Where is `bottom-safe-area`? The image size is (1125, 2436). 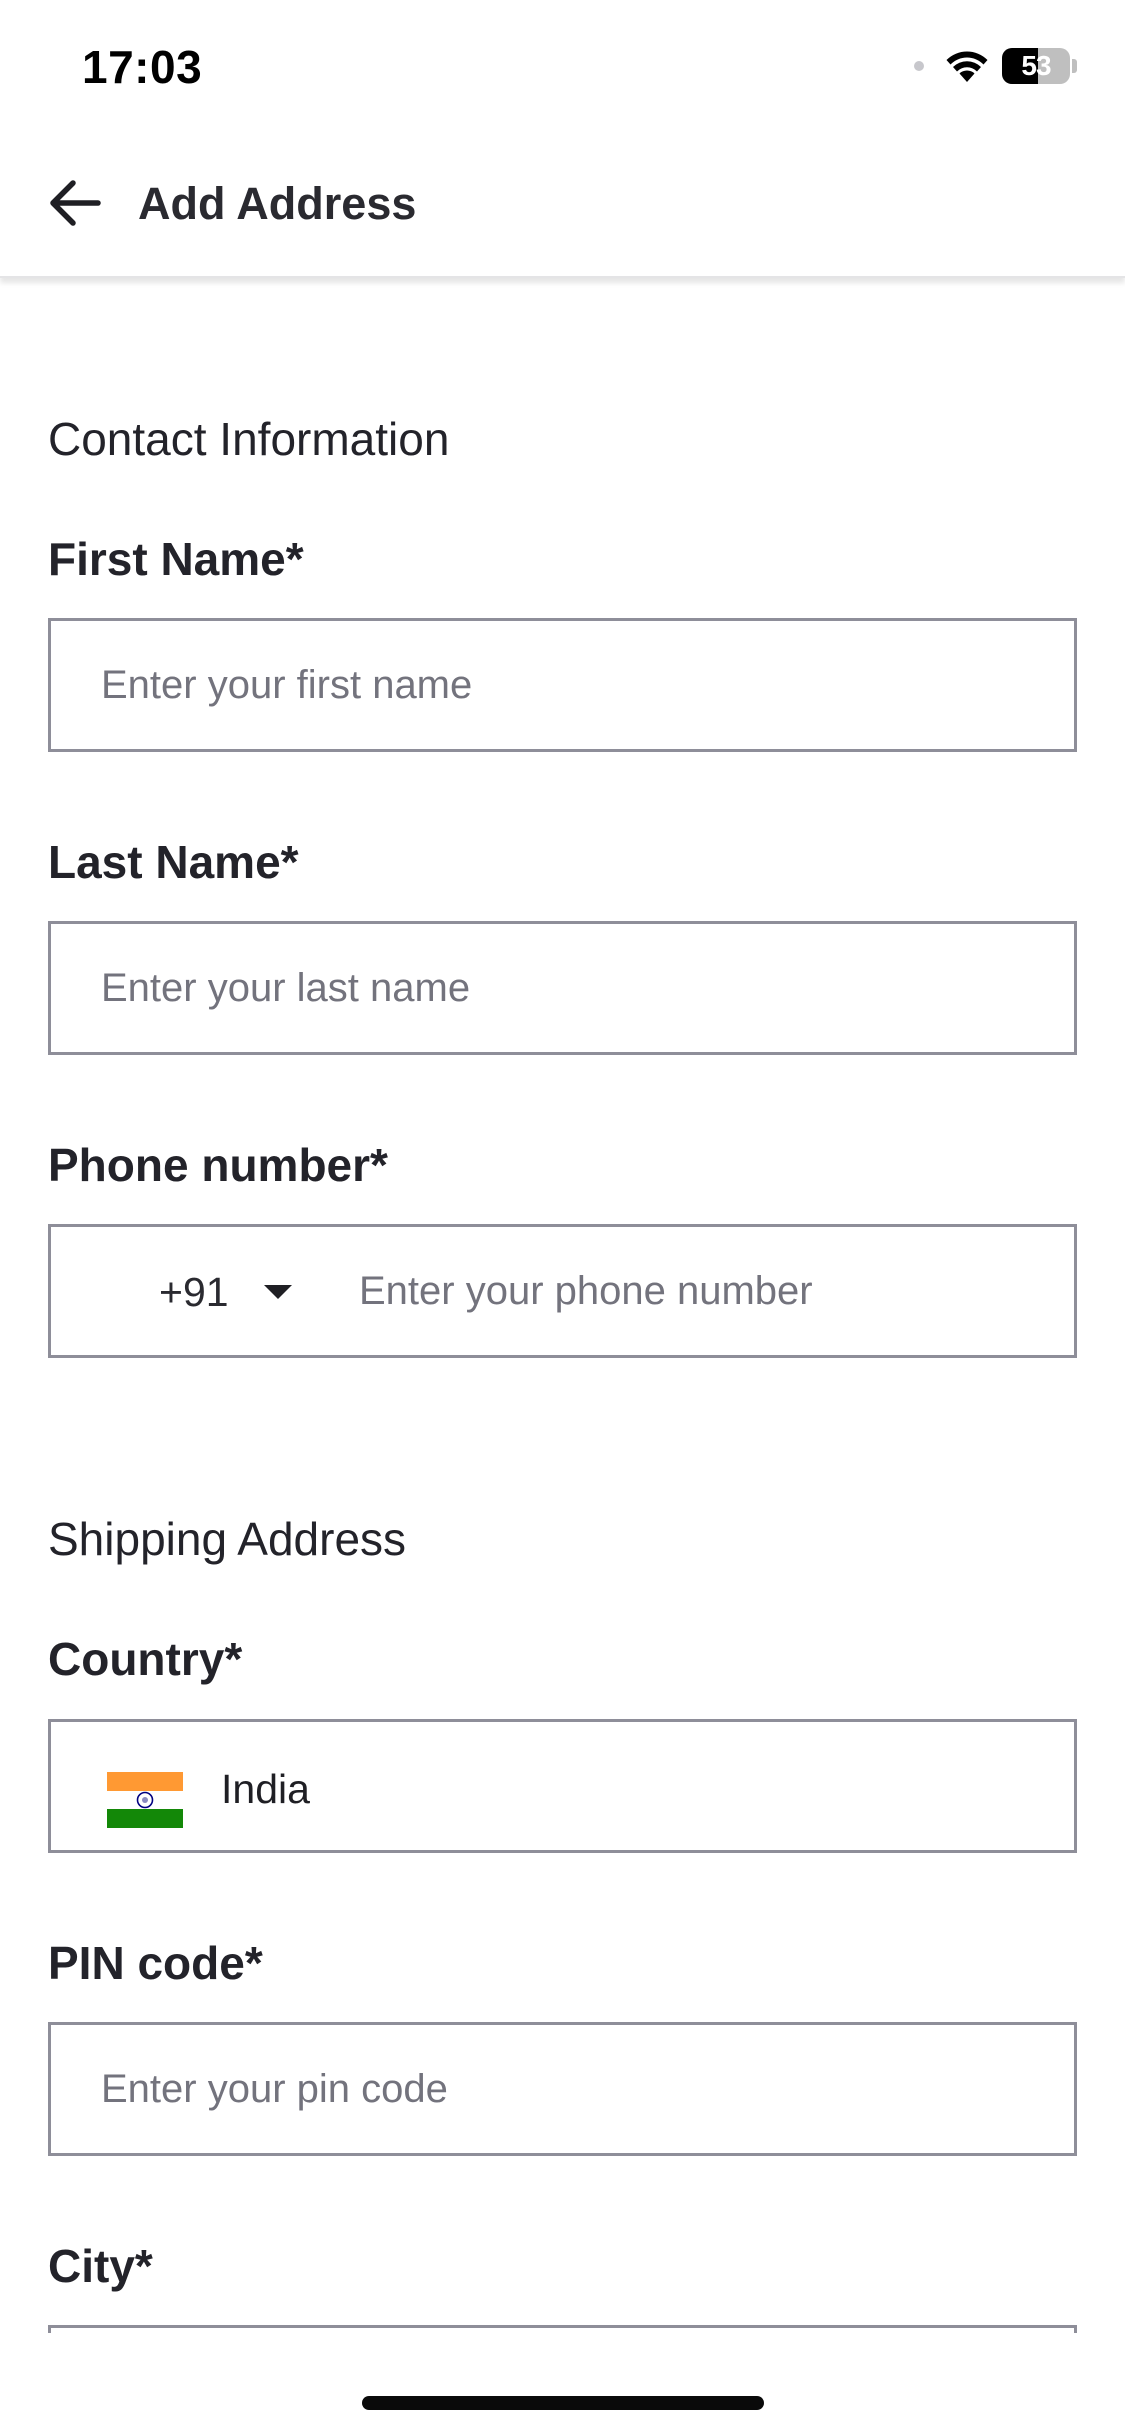 bottom-safe-area is located at coordinates (562, 2384).